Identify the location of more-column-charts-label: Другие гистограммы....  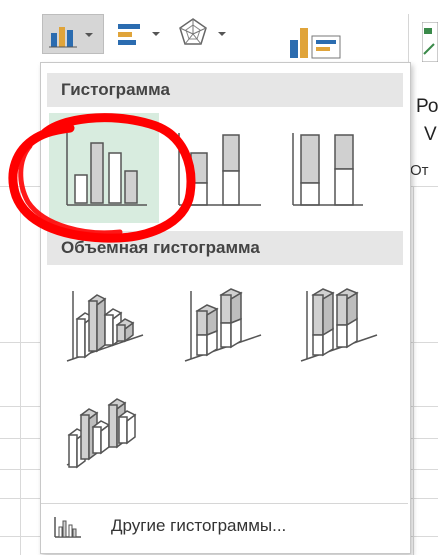
(199, 525).